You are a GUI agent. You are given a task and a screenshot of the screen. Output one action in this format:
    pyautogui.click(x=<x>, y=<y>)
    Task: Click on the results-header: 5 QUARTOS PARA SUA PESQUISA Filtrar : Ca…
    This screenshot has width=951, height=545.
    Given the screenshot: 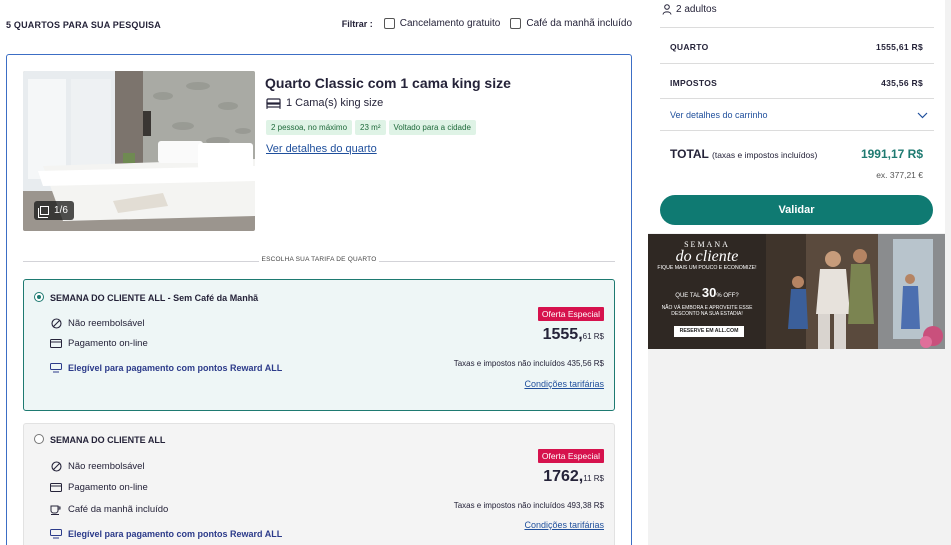 What is the action you would take?
    pyautogui.click(x=319, y=26)
    